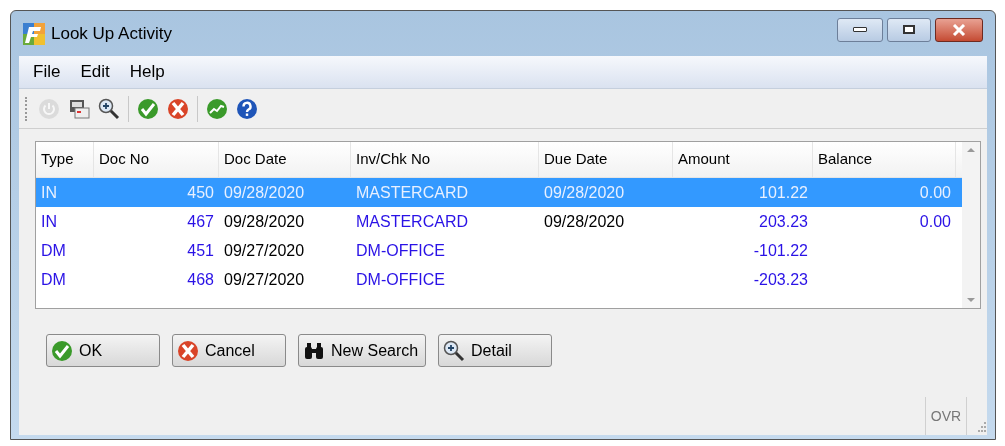 This screenshot has height=446, width=1005. What do you see at coordinates (200, 192) in the screenshot?
I see `table-cell-text: 450` at bounding box center [200, 192].